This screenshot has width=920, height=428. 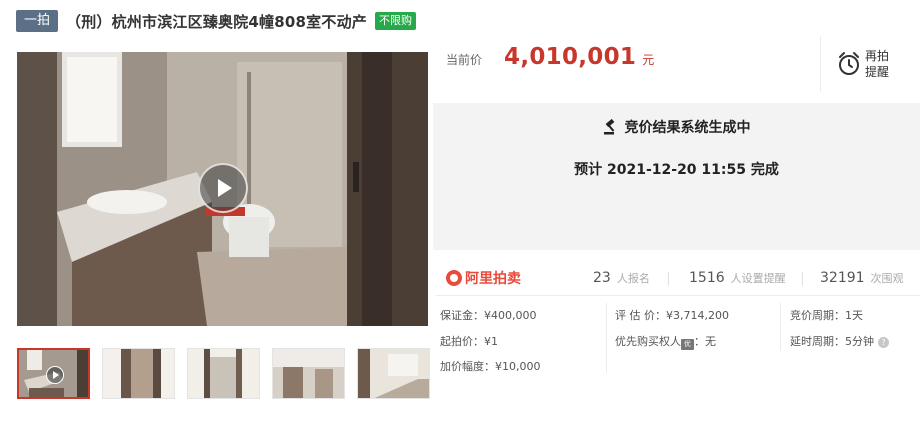 I want to click on priority-icon: 优, so click(x=687, y=344).